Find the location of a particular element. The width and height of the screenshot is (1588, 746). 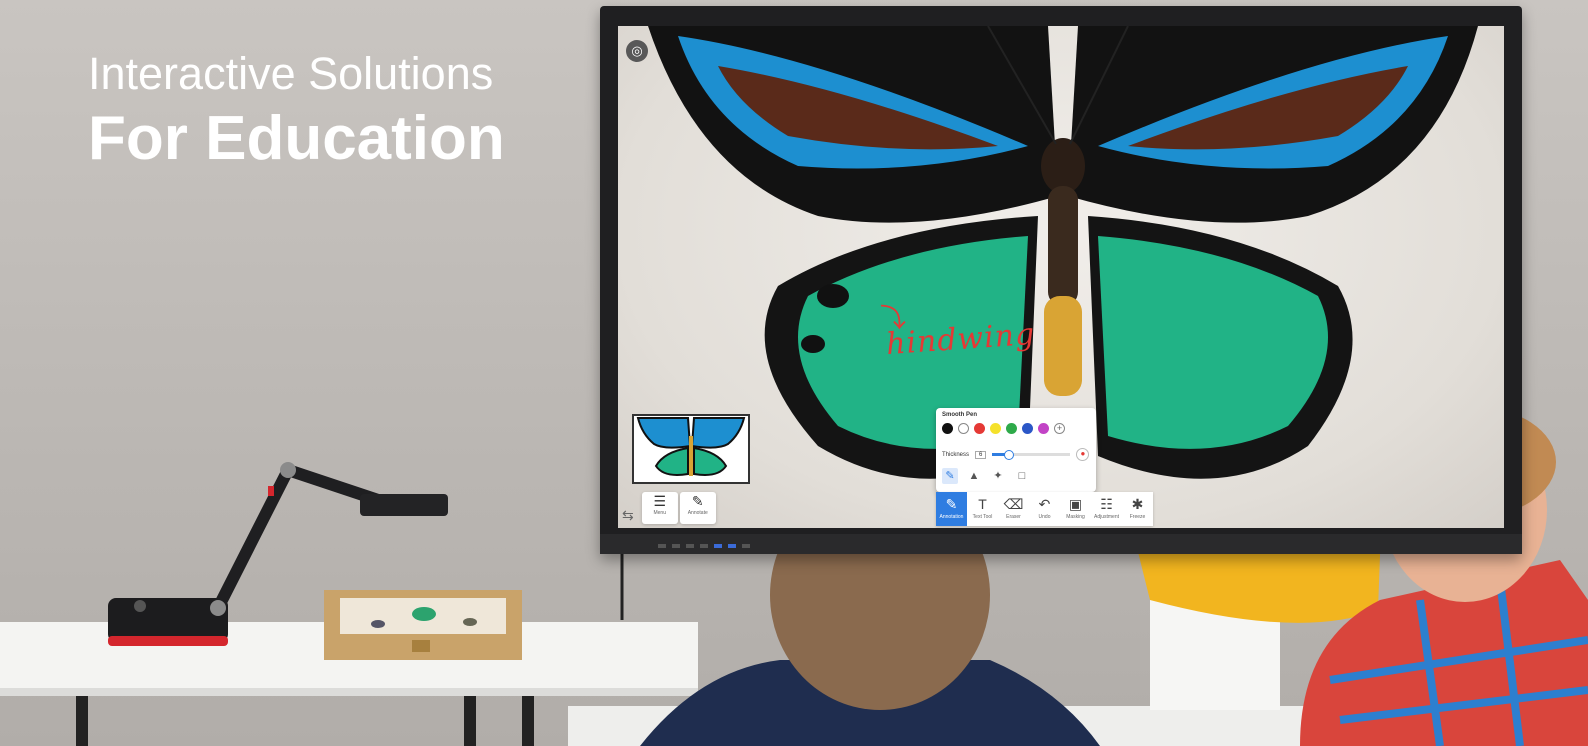

display-bezel-bottom is located at coordinates (1061, 544).